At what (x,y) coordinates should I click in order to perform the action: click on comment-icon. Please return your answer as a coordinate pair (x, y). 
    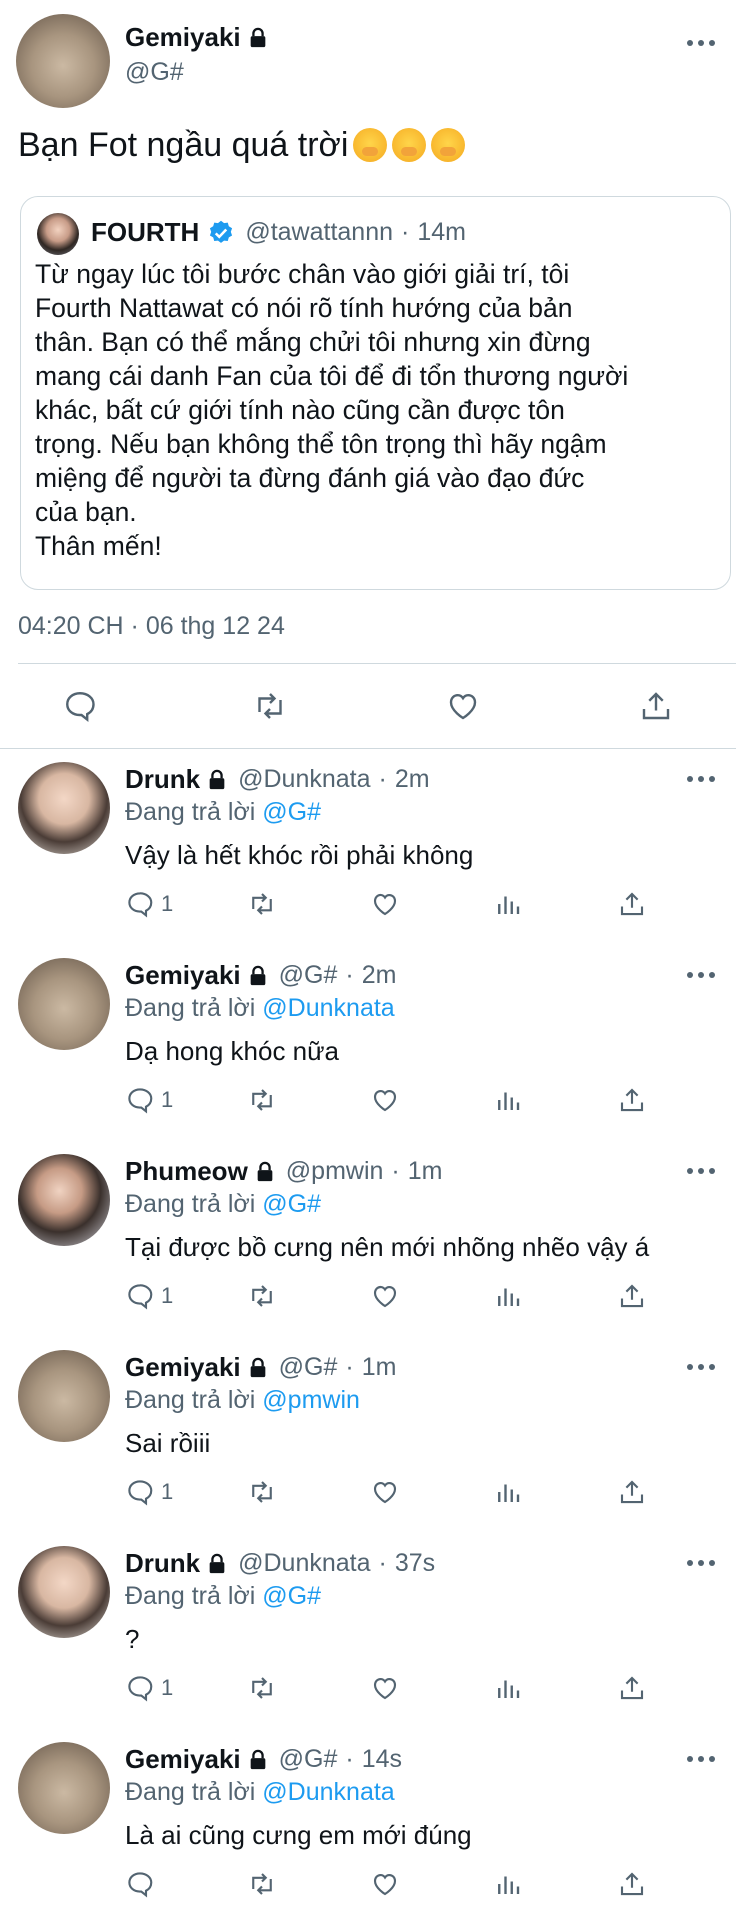
    Looking at the image, I should click on (80, 706).